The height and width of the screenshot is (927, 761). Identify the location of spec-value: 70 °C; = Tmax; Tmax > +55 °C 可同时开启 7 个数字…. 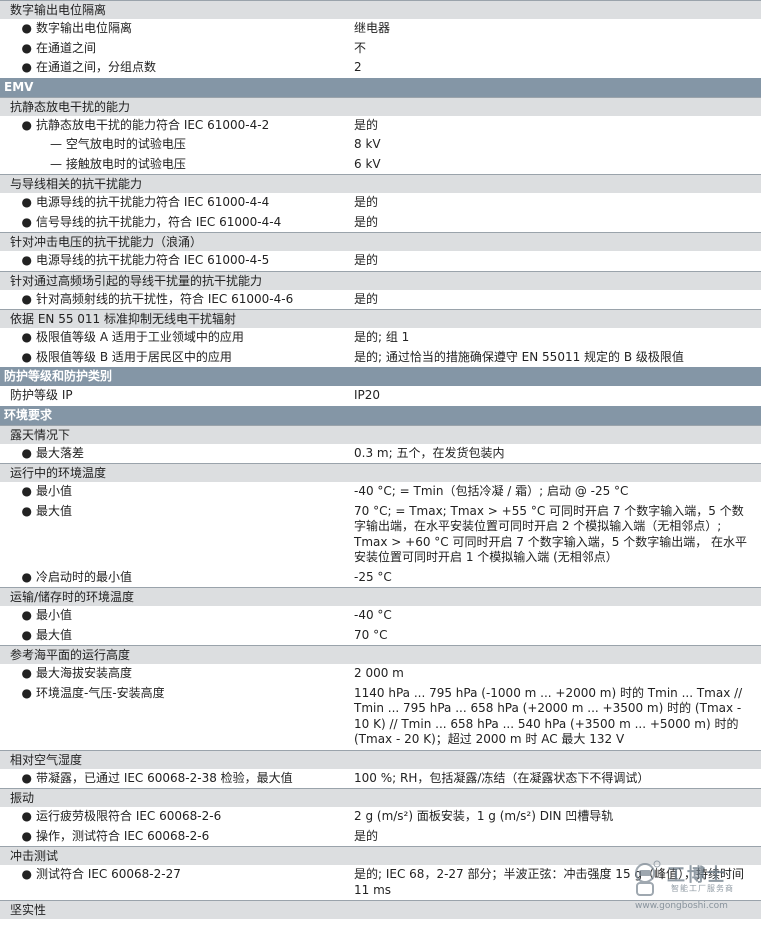
(551, 534).